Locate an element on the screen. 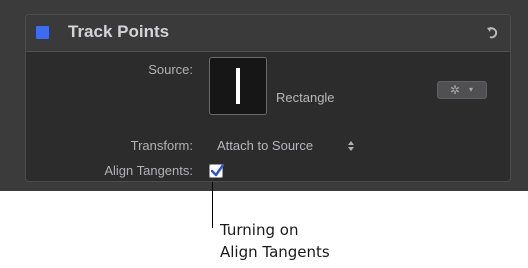 The width and height of the screenshot is (528, 268). source-thumbnail is located at coordinates (238, 86).